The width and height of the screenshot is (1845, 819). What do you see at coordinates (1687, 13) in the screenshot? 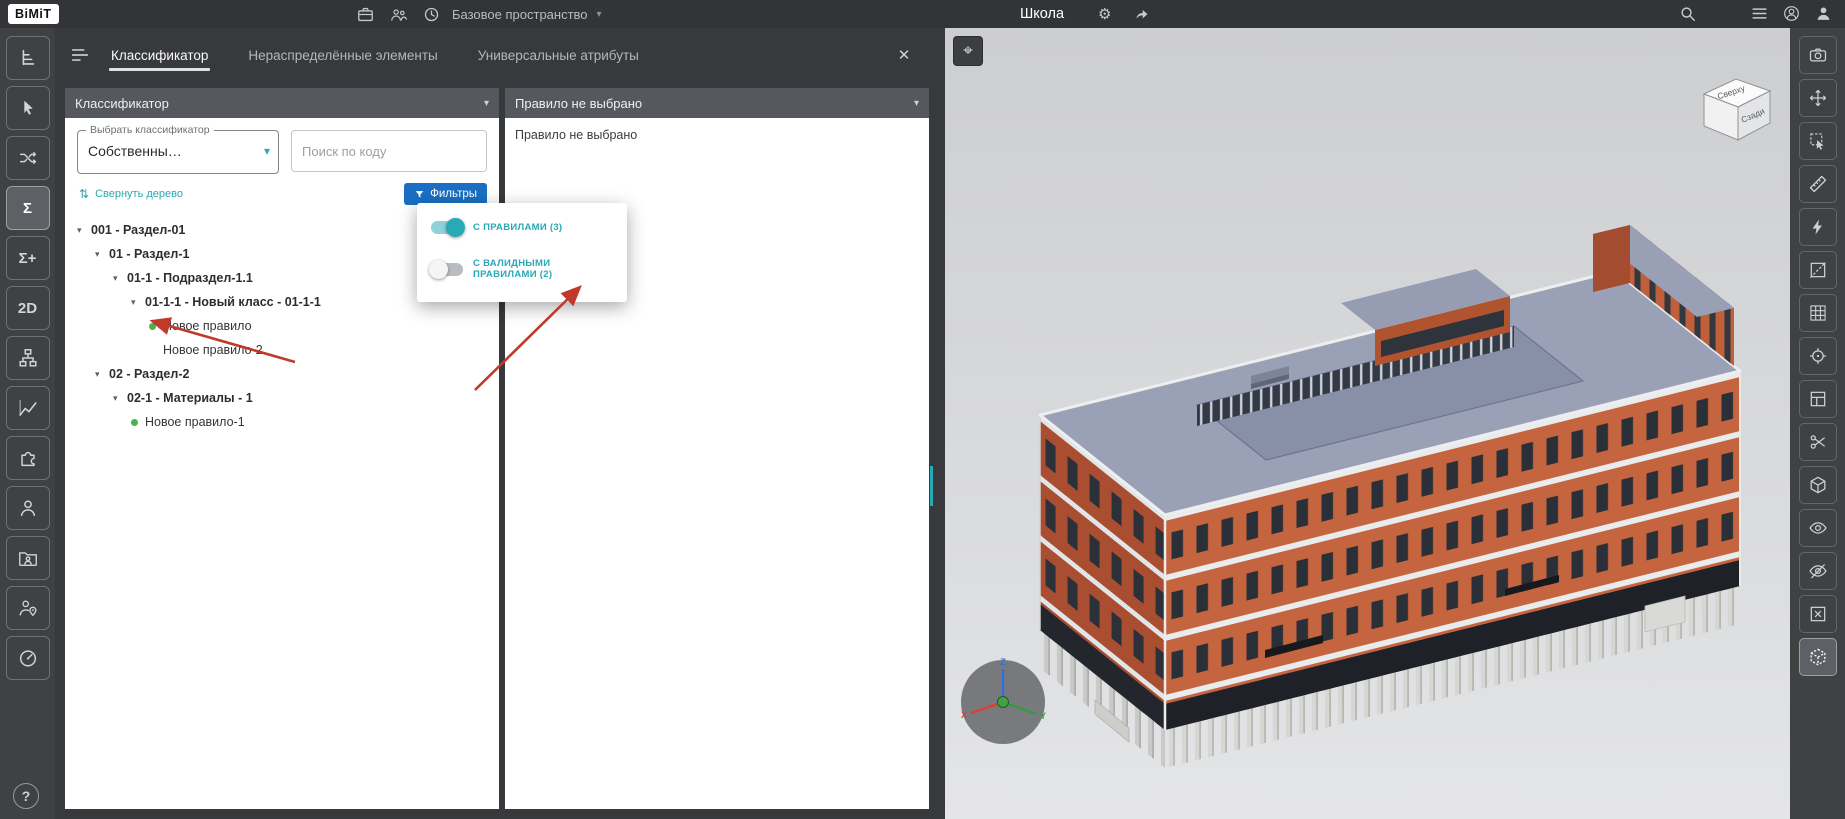
I see `search-icon` at bounding box center [1687, 13].